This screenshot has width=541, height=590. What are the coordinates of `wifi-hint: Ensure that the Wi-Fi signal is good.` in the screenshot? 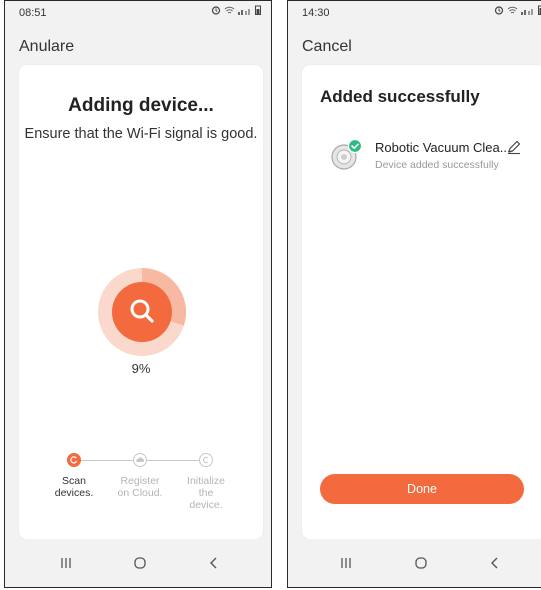 It's located at (141, 134).